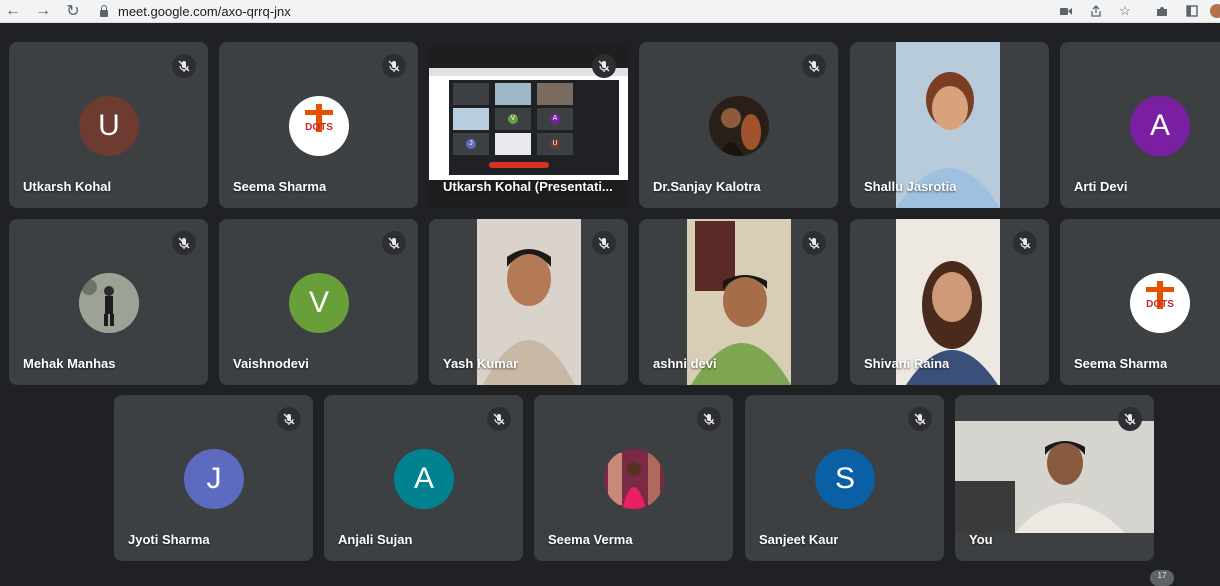 This screenshot has height=586, width=1220. I want to click on participant-tile: S Sanjeet Kaur, so click(844, 478).